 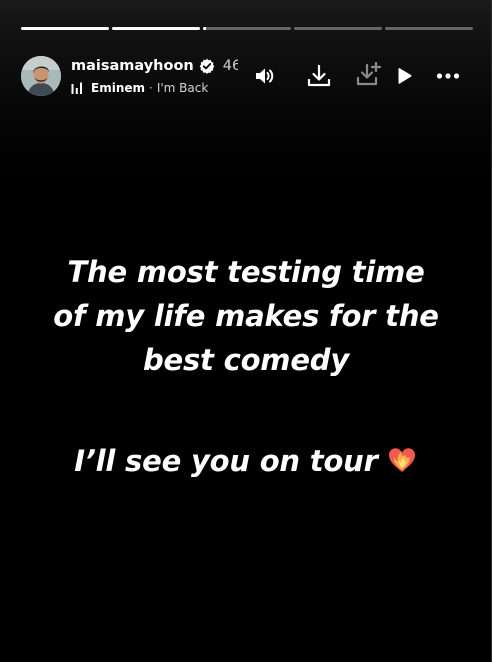 I want to click on music-attribution: Eminem · I'm Back, so click(x=139, y=88).